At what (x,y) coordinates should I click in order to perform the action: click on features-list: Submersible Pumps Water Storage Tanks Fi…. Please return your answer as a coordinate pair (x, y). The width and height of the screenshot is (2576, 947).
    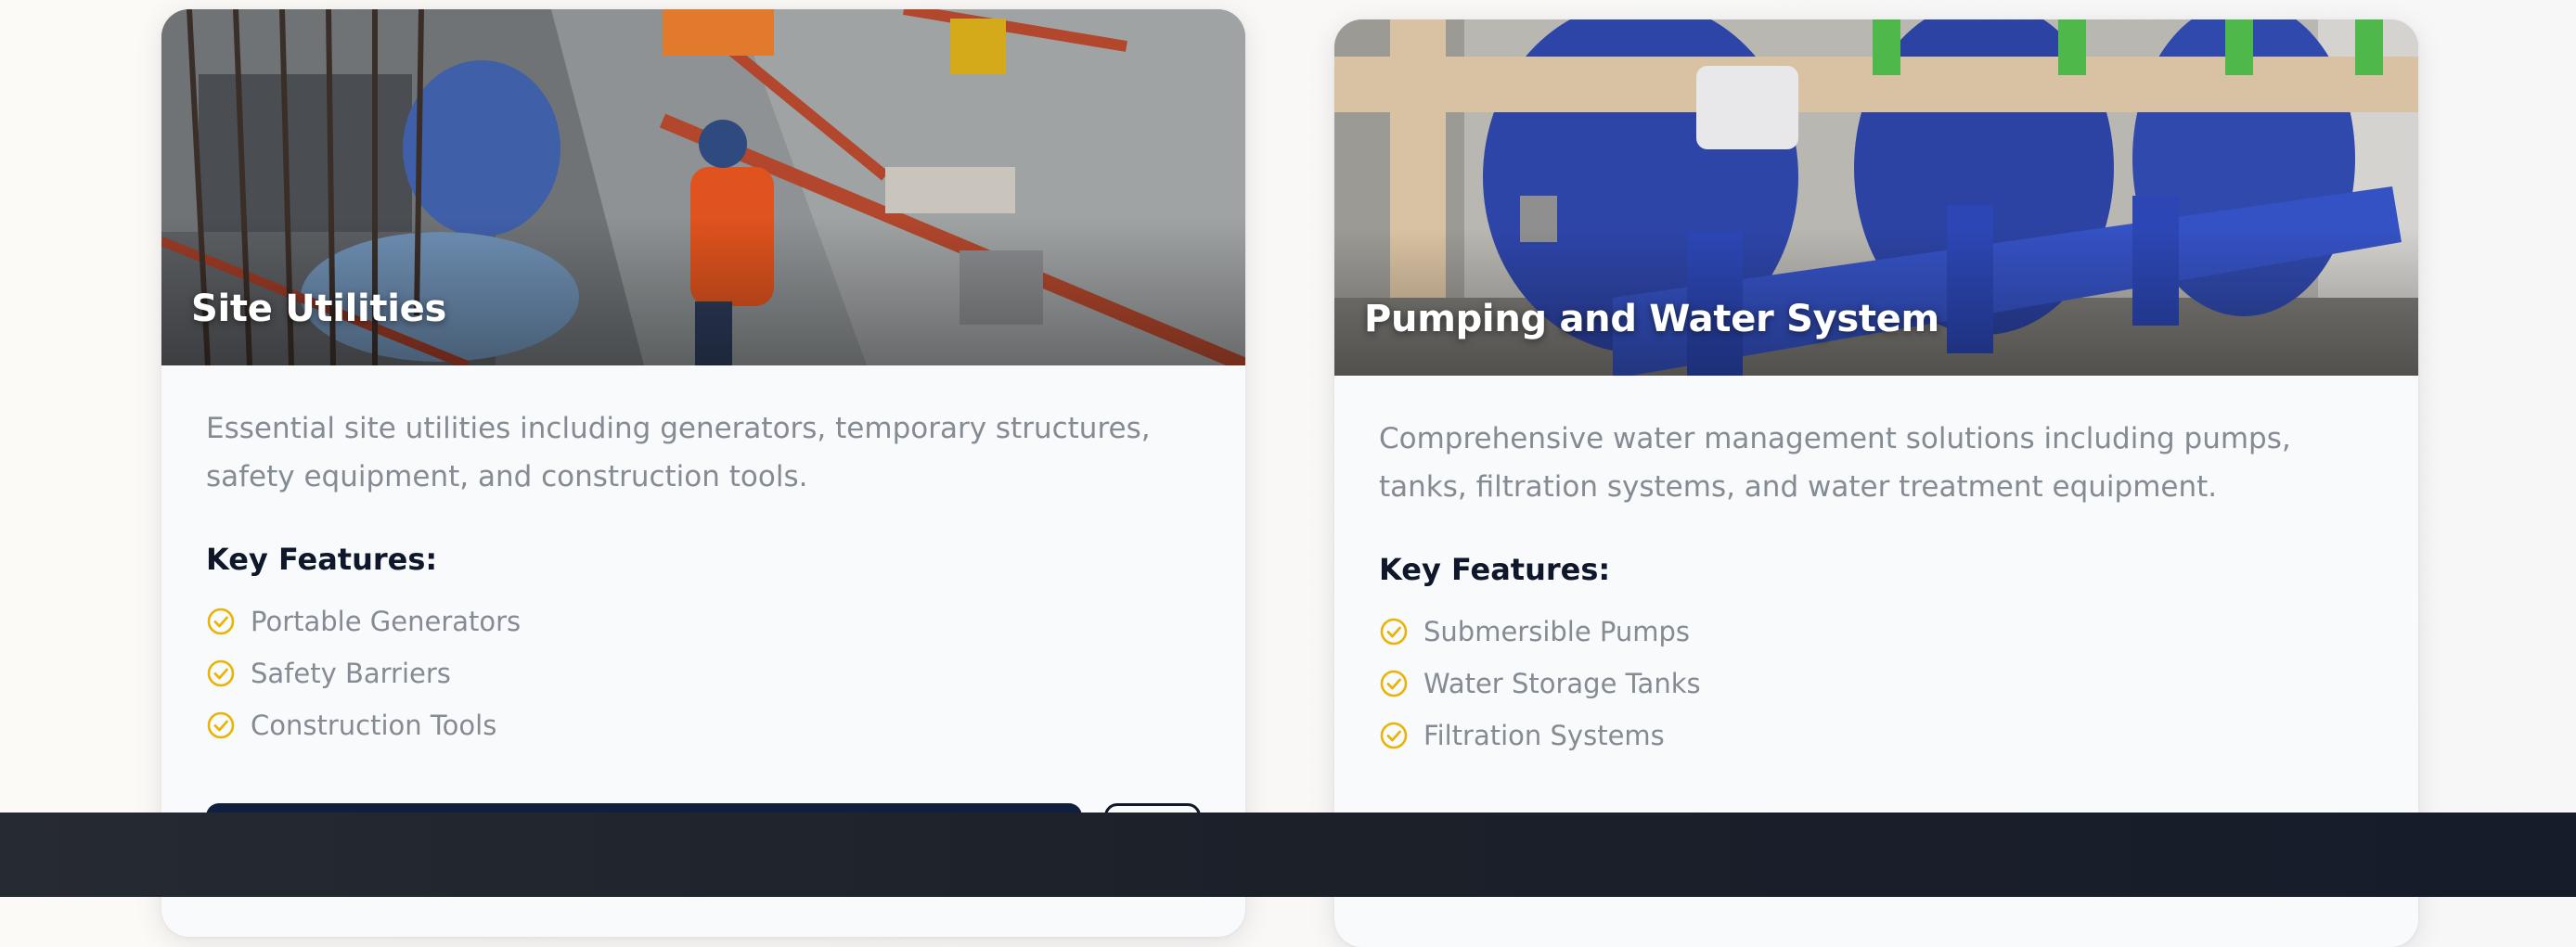
    Looking at the image, I should click on (1877, 683).